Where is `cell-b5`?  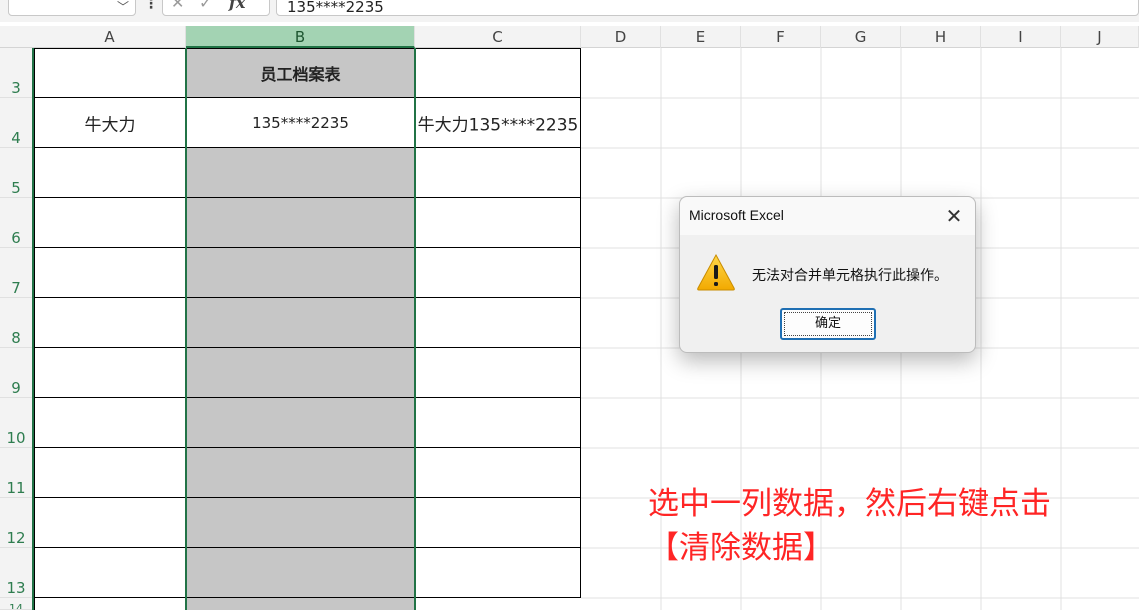 cell-b5 is located at coordinates (300, 172).